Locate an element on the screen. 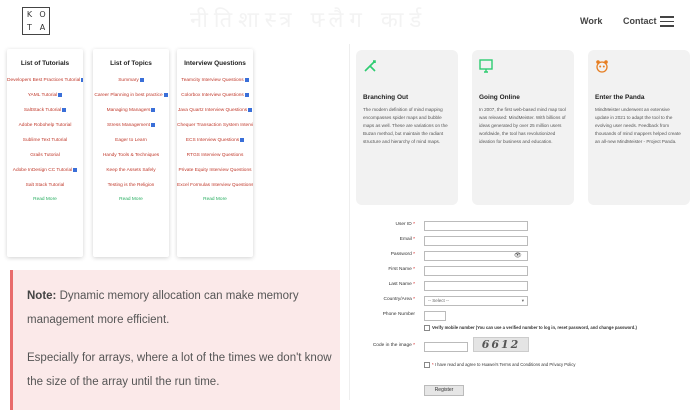 The height and width of the screenshot is (410, 700). card-link-item: Salt Stack Tutorial is located at coordinates (45, 185).